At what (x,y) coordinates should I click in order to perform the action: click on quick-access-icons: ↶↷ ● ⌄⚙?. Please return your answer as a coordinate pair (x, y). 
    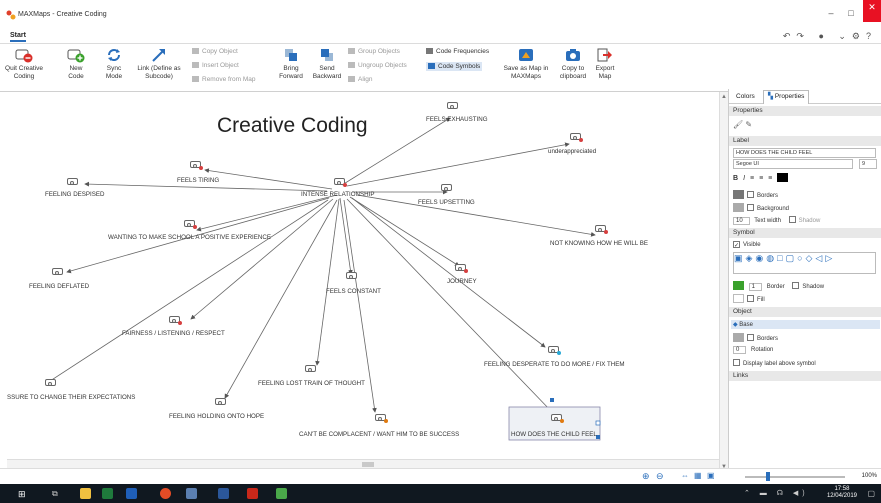
    Looking at the image, I should click on (830, 36).